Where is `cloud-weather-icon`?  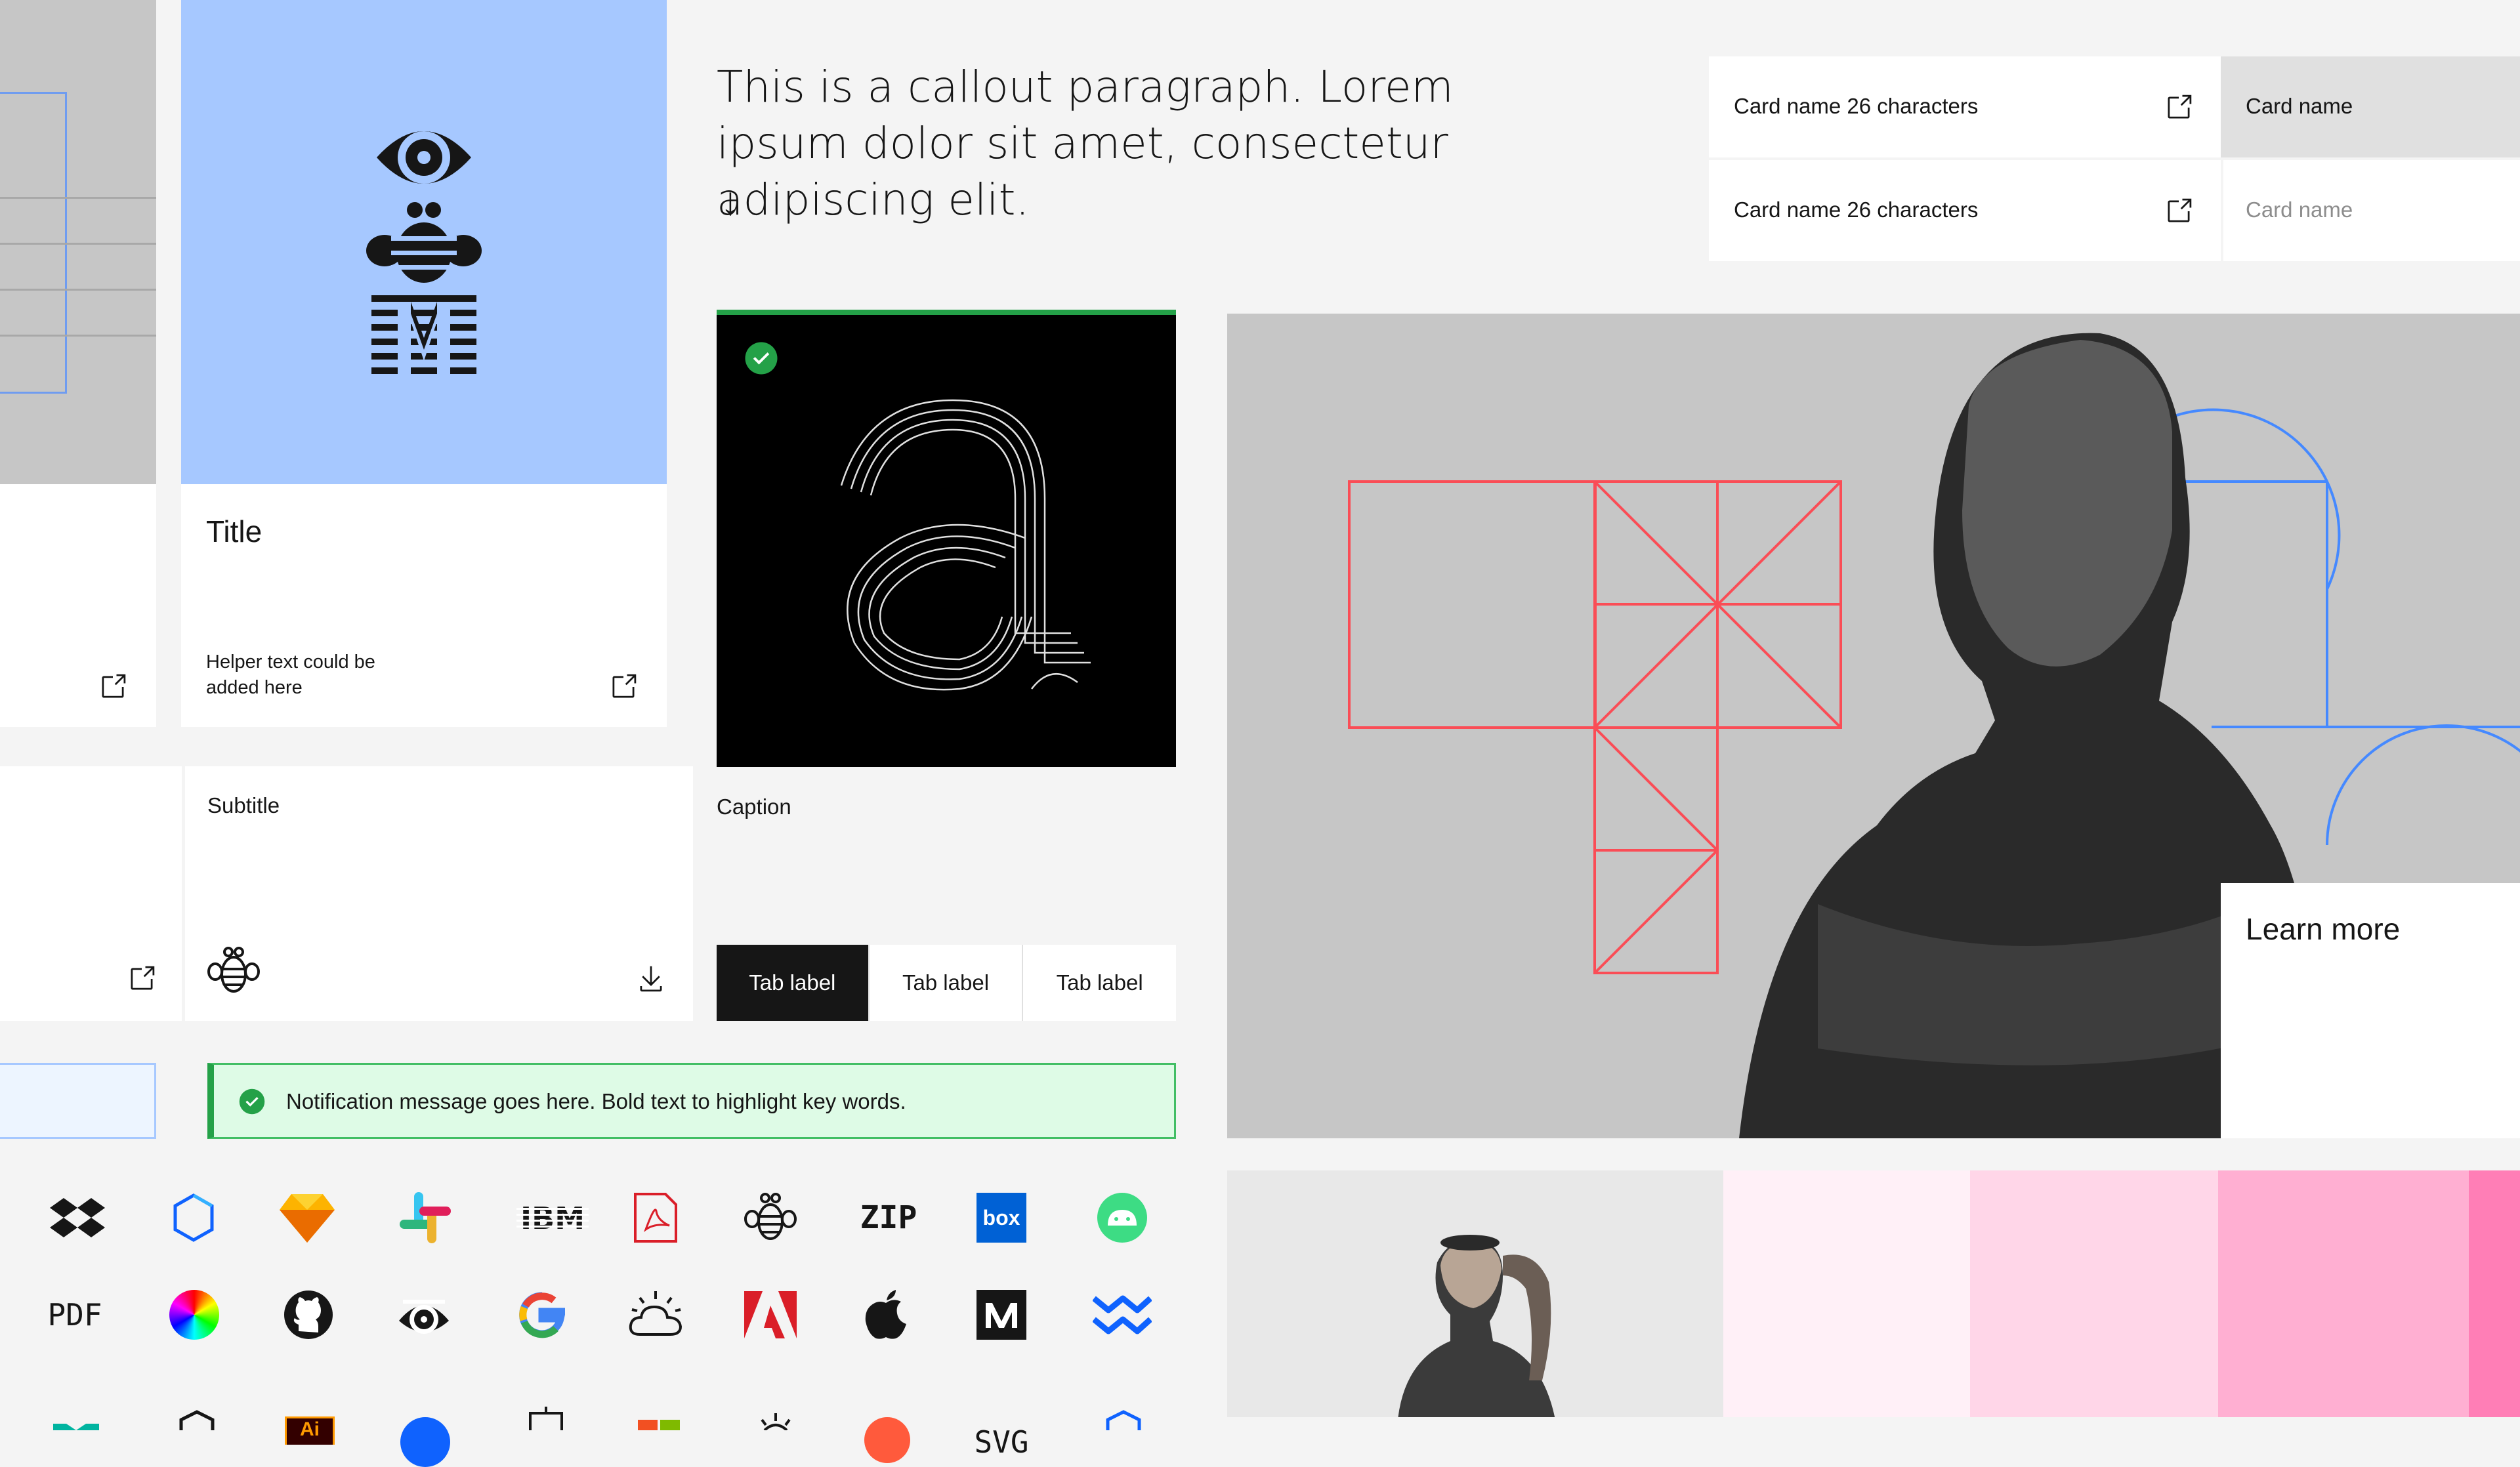
cloud-weather-icon is located at coordinates (656, 1314).